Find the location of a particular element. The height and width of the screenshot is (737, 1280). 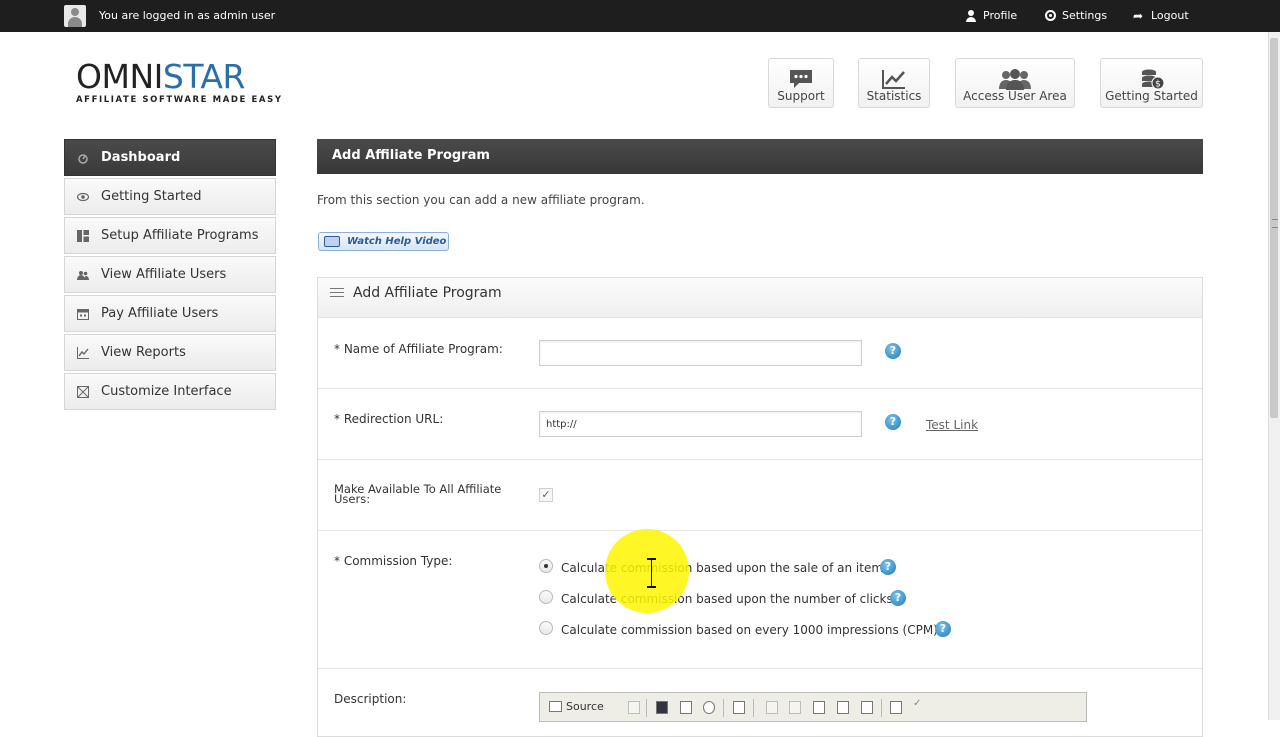

templates-icon is located at coordinates (739, 707).